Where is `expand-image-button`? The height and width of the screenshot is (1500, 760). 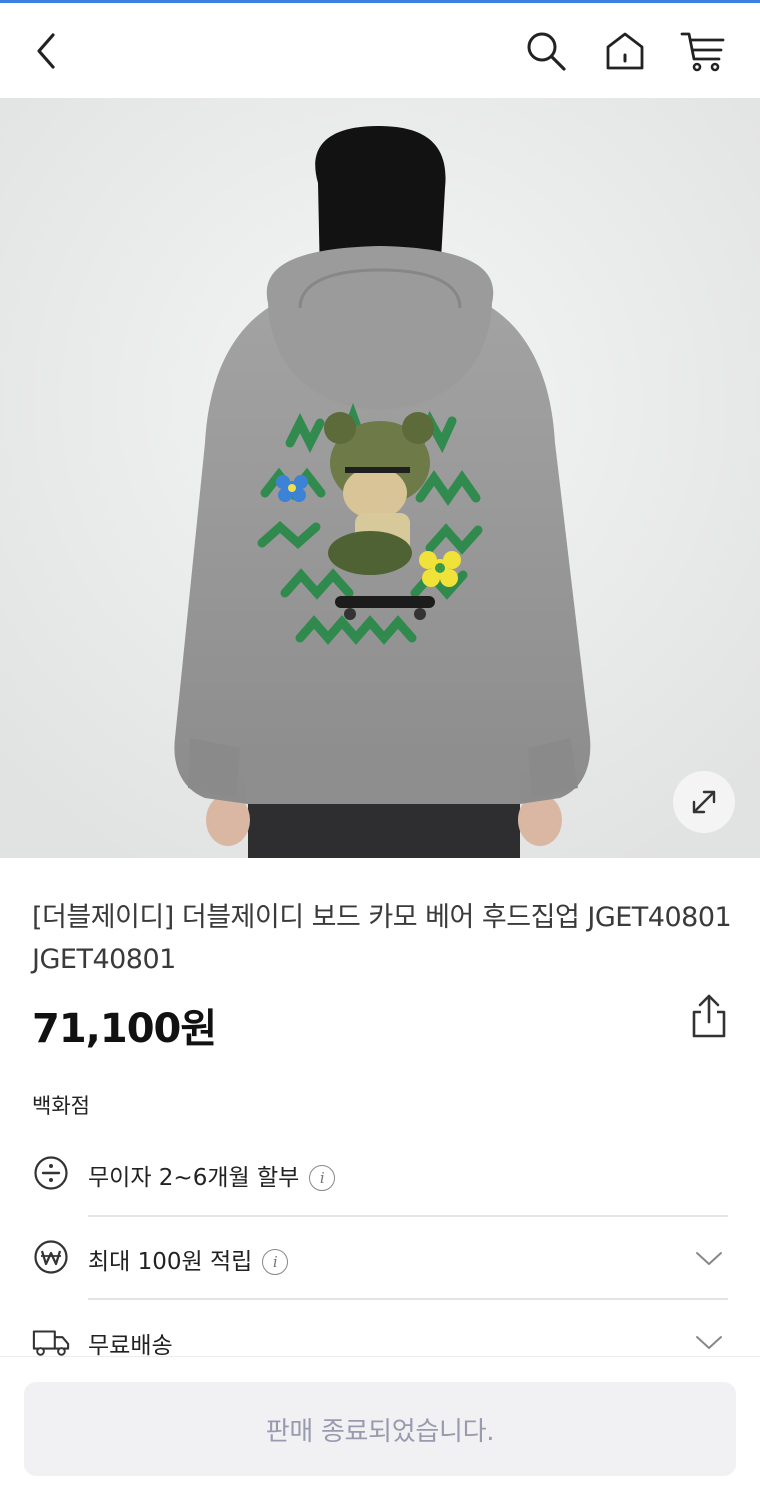 expand-image-button is located at coordinates (704, 802).